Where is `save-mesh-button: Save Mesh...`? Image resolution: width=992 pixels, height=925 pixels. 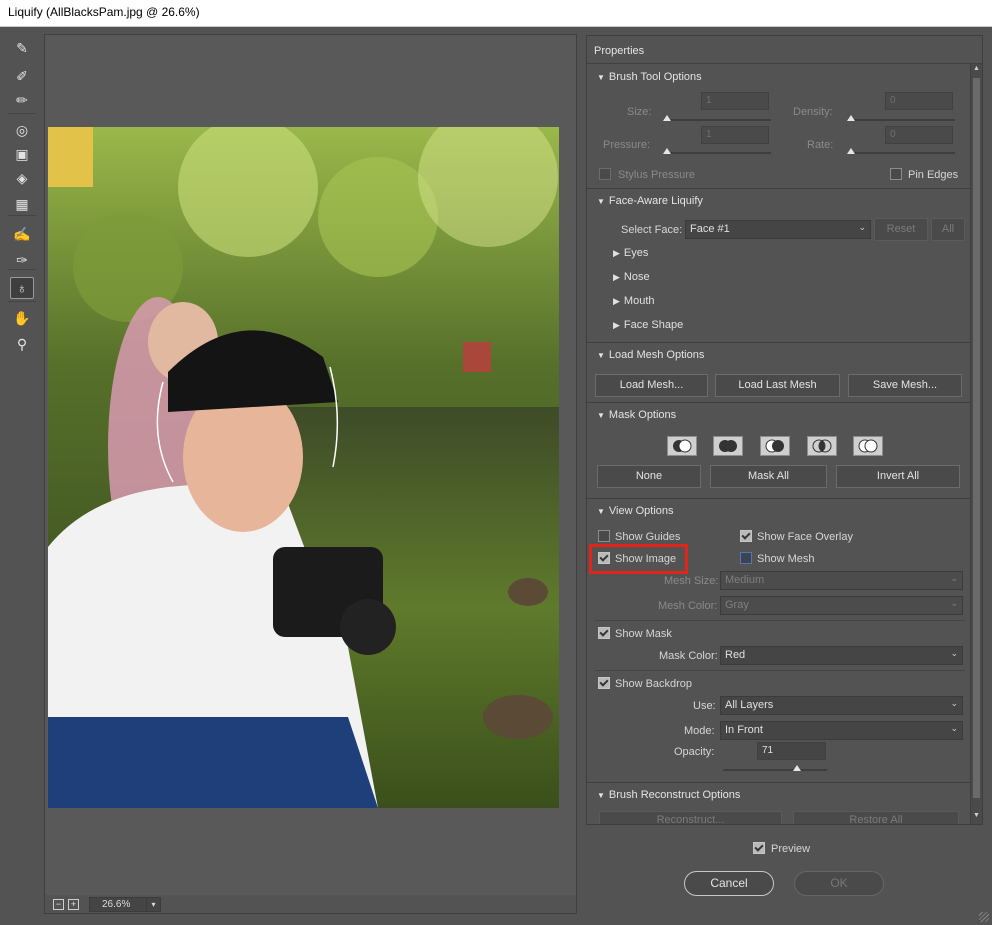
save-mesh-button: Save Mesh... is located at coordinates (905, 385).